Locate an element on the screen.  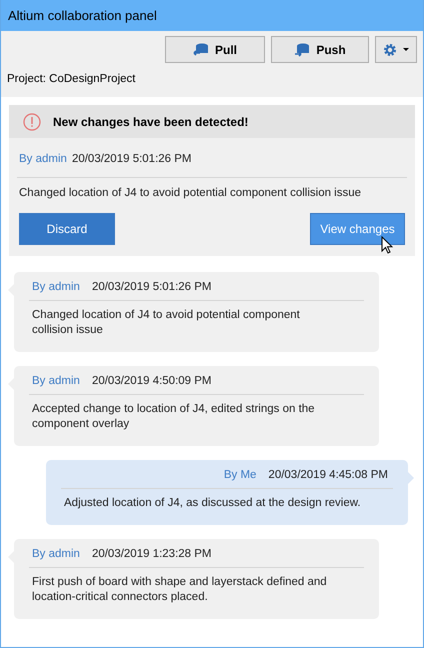
message-text: First push of board with shape and layerstack defined and location-critical connectors placed. is located at coordinates (179, 590).